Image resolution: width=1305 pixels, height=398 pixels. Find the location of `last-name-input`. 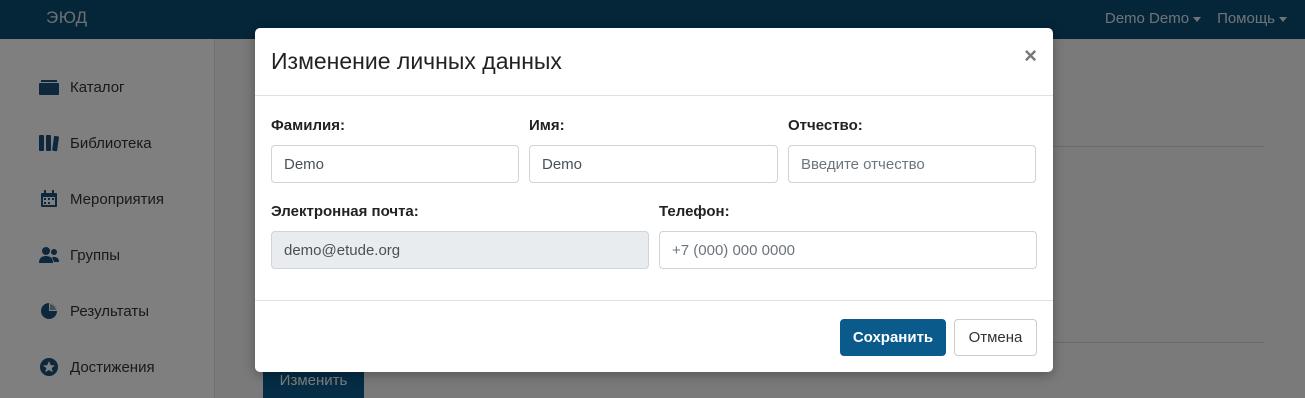

last-name-input is located at coordinates (395, 164).